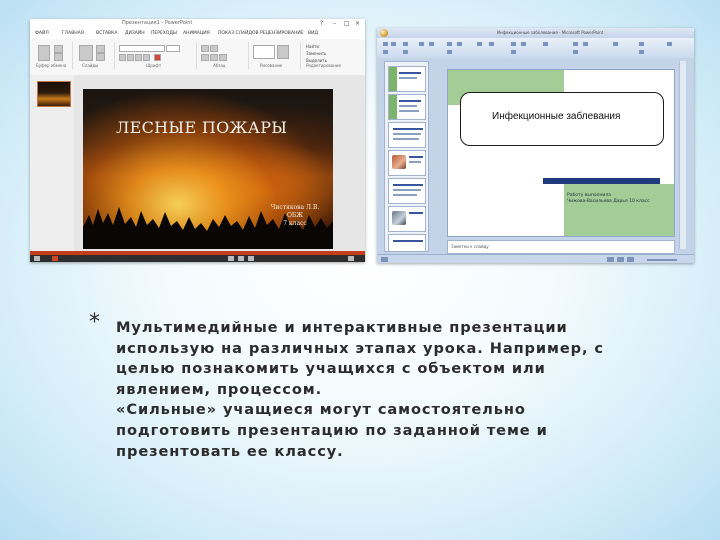 This screenshot has width=720, height=540. What do you see at coordinates (214, 57) in the screenshot?
I see `align-center-button` at bounding box center [214, 57].